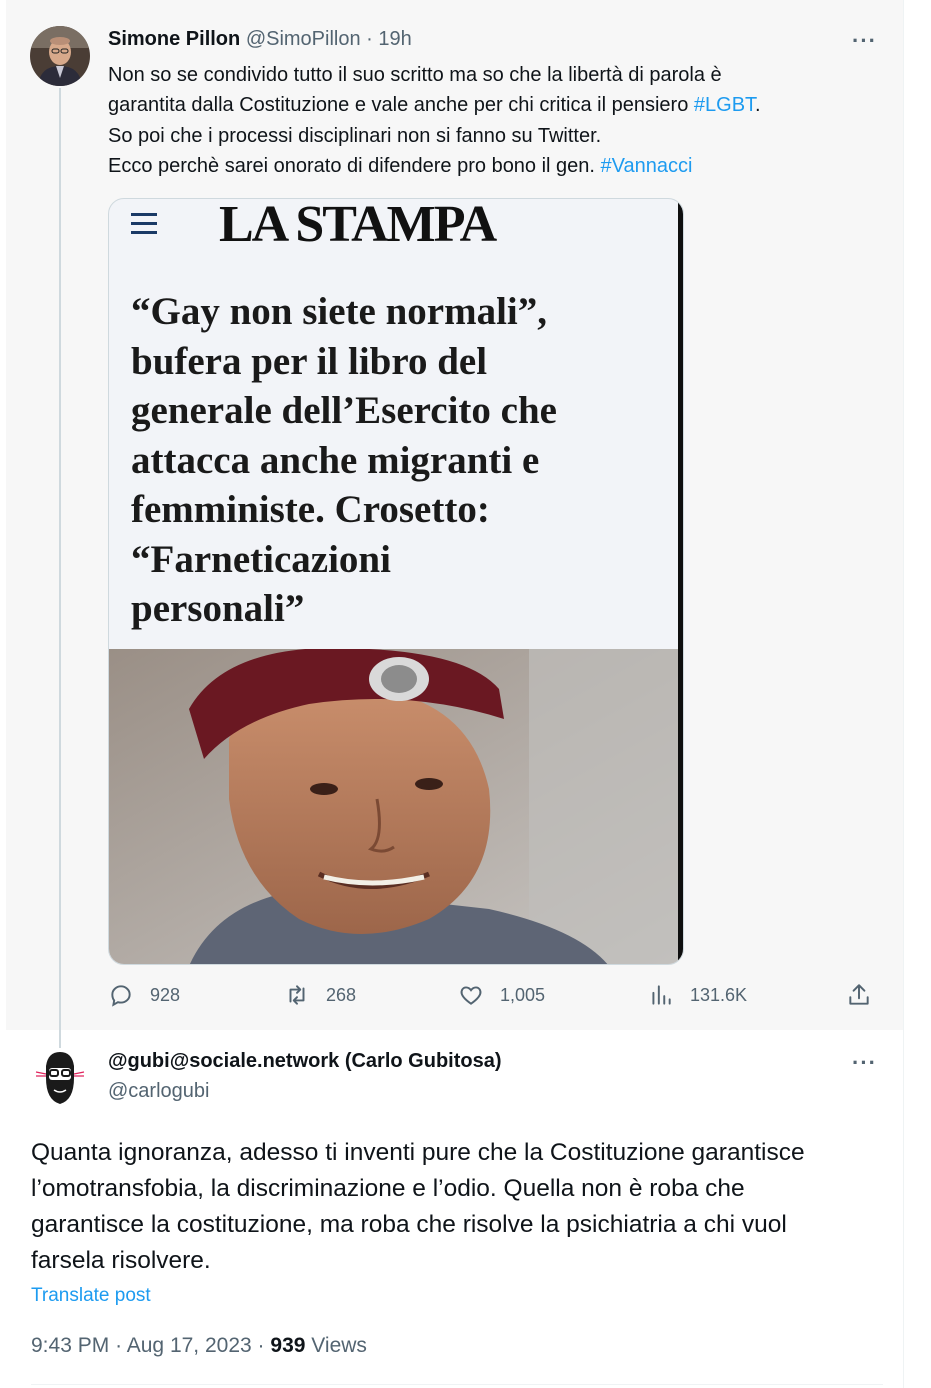 This screenshot has width=931, height=1388. I want to click on reply-count: 928, so click(165, 994).